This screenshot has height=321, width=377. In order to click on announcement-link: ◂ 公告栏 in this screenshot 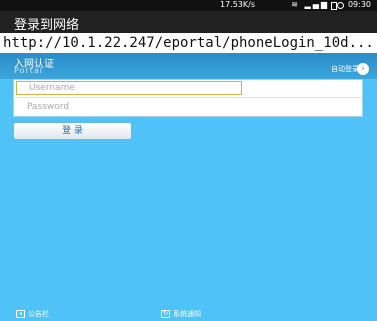, I will do `click(32, 314)`.